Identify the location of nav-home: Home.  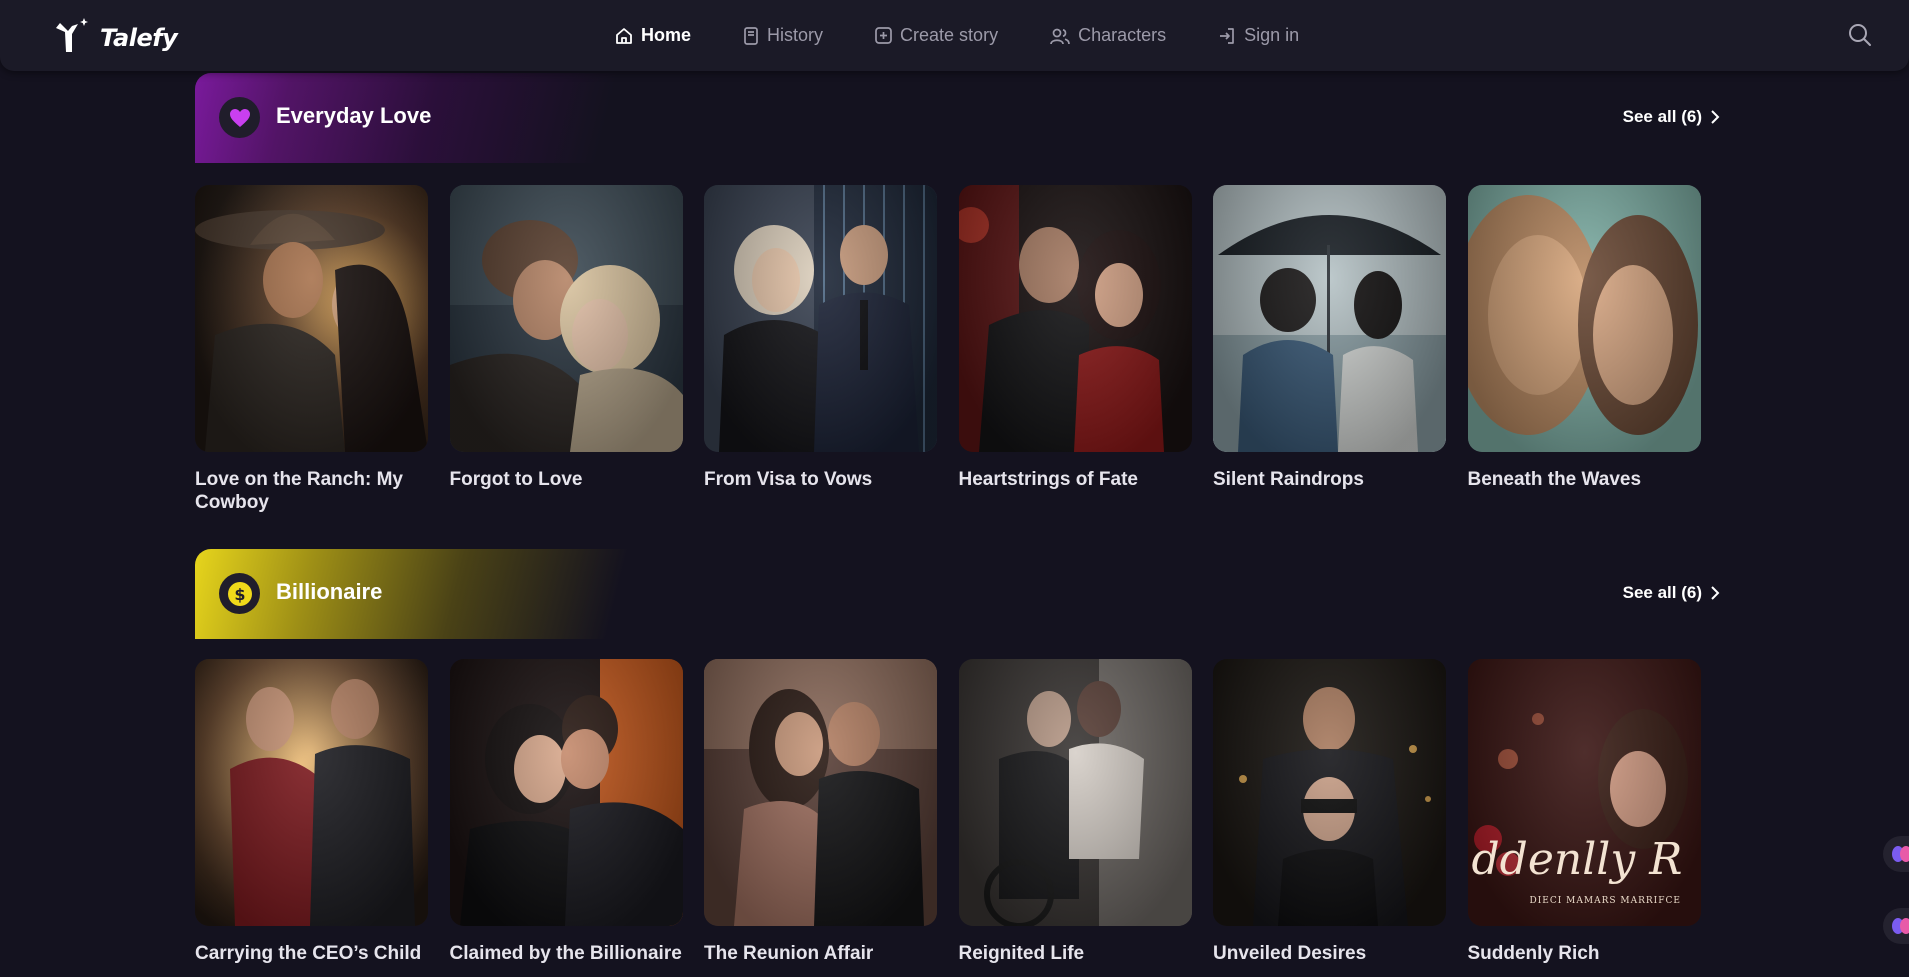
(652, 35).